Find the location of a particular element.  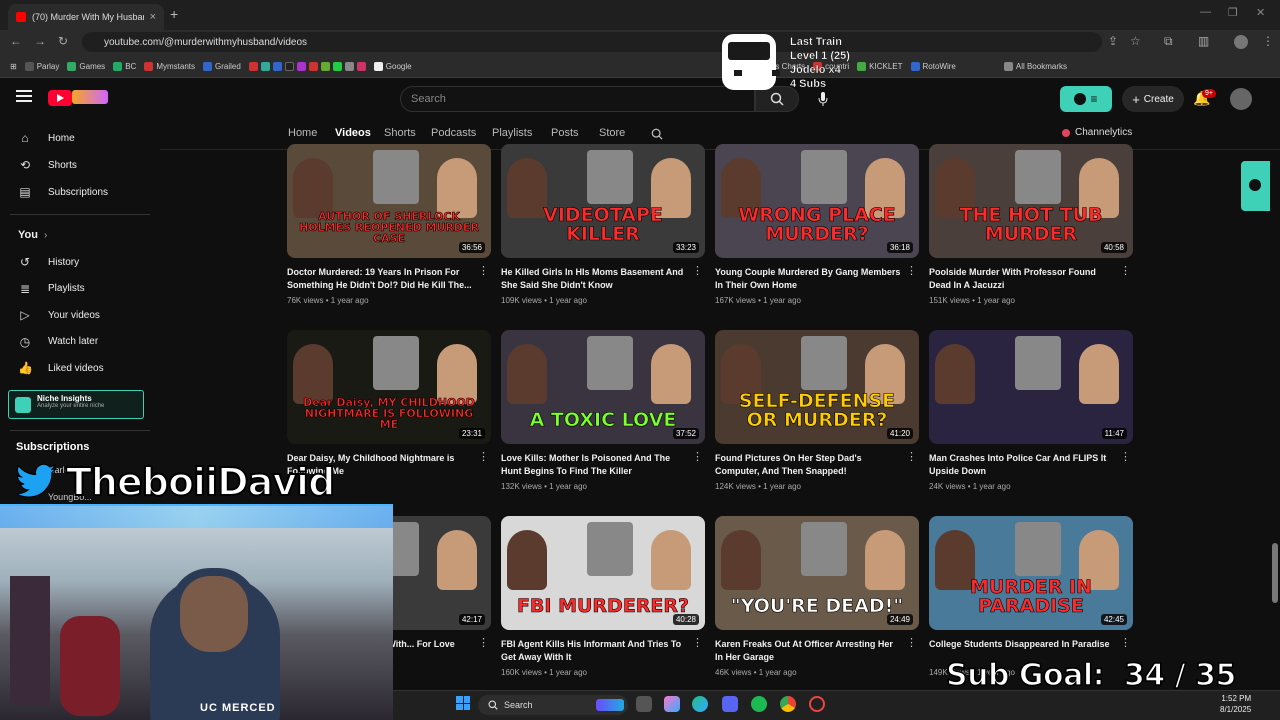

sidebar-item-liked-videos: 👍 Liked videos is located at coordinates (61, 368).